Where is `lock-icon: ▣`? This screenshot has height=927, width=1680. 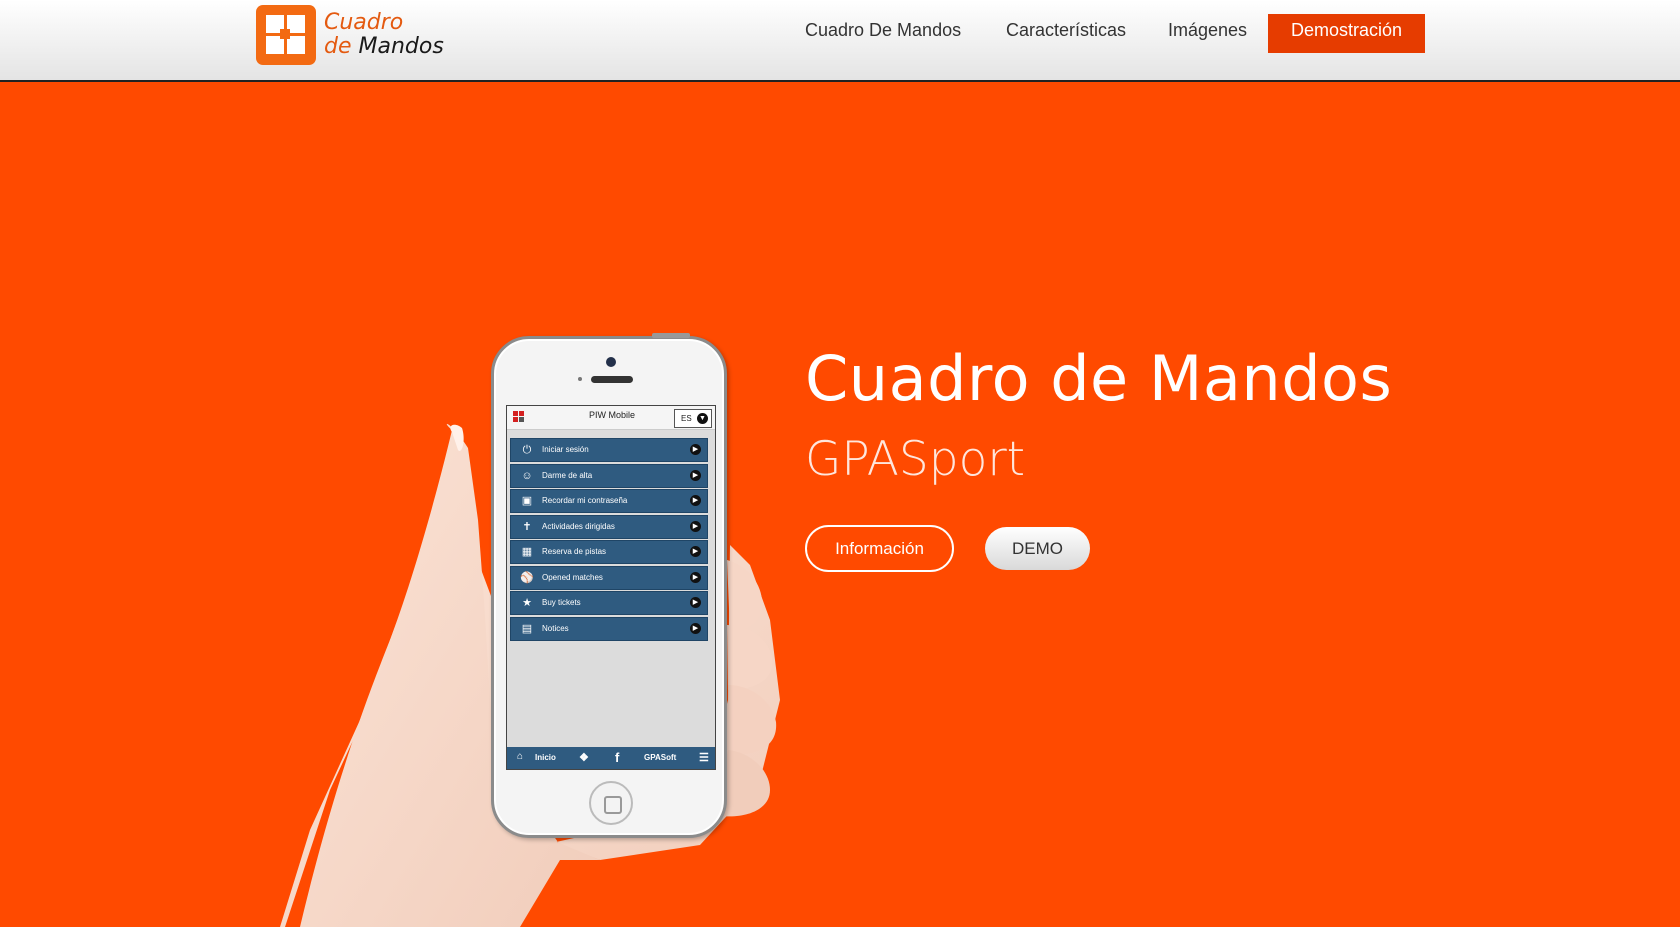
lock-icon: ▣ is located at coordinates (527, 501).